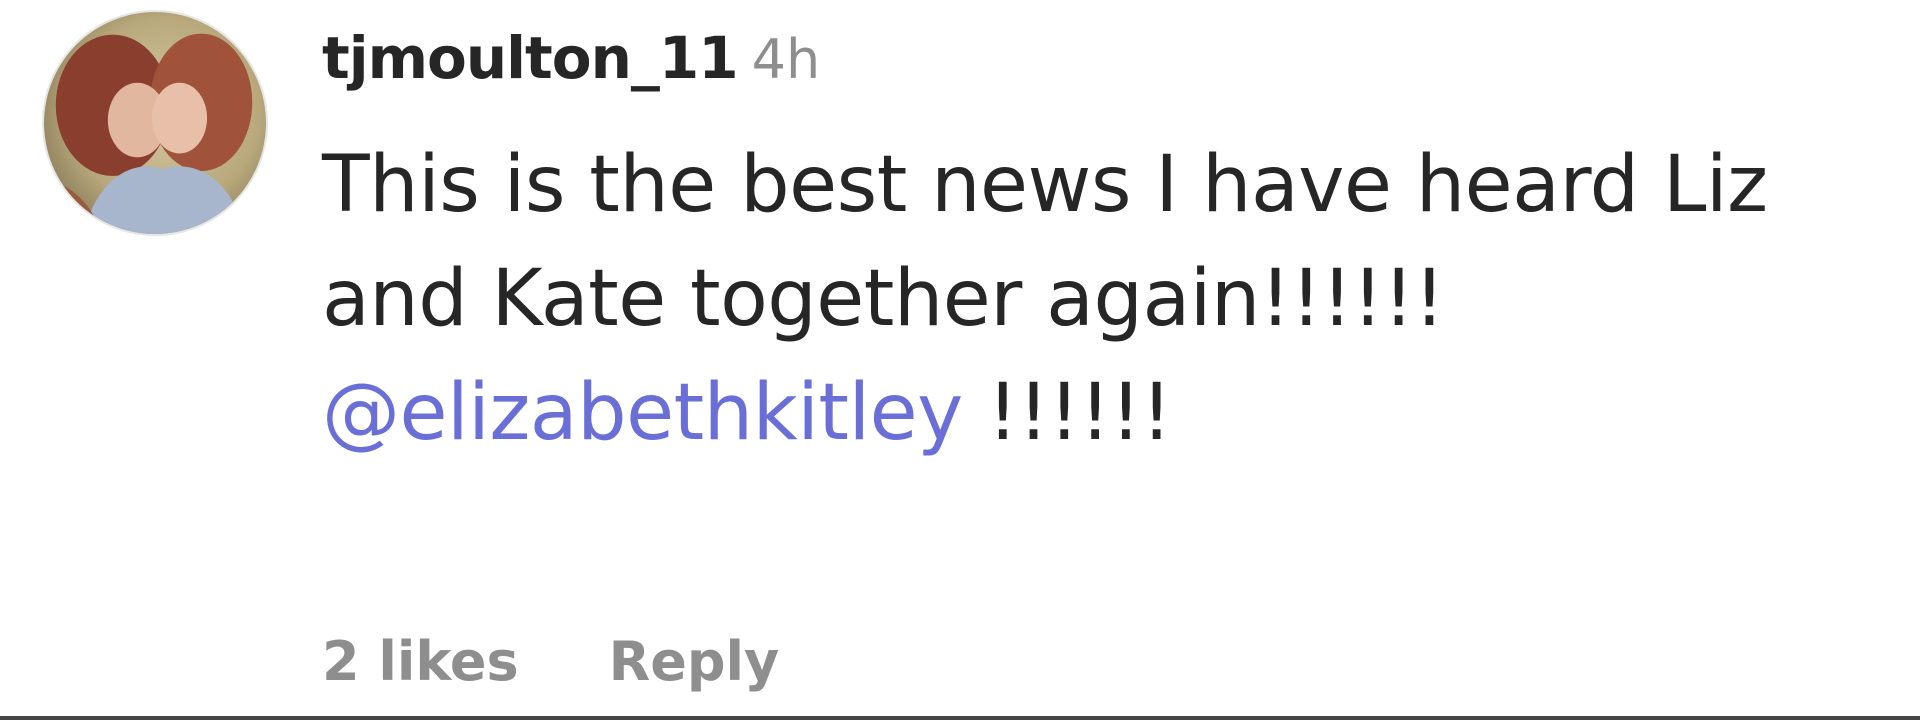 The width and height of the screenshot is (1920, 720). I want to click on likes-count-button: 2 likes, so click(420, 661).